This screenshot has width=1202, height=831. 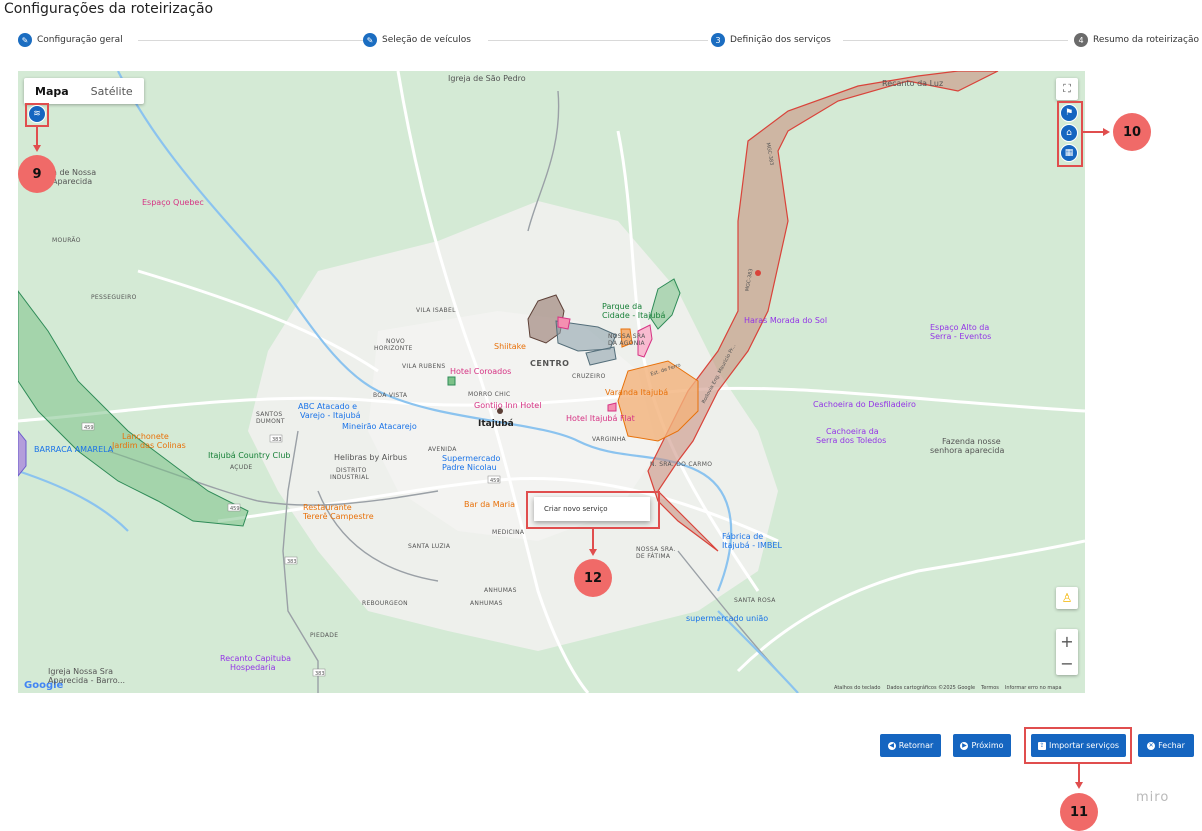 I want to click on zoom-out-button: −, so click(x=1066, y=663).